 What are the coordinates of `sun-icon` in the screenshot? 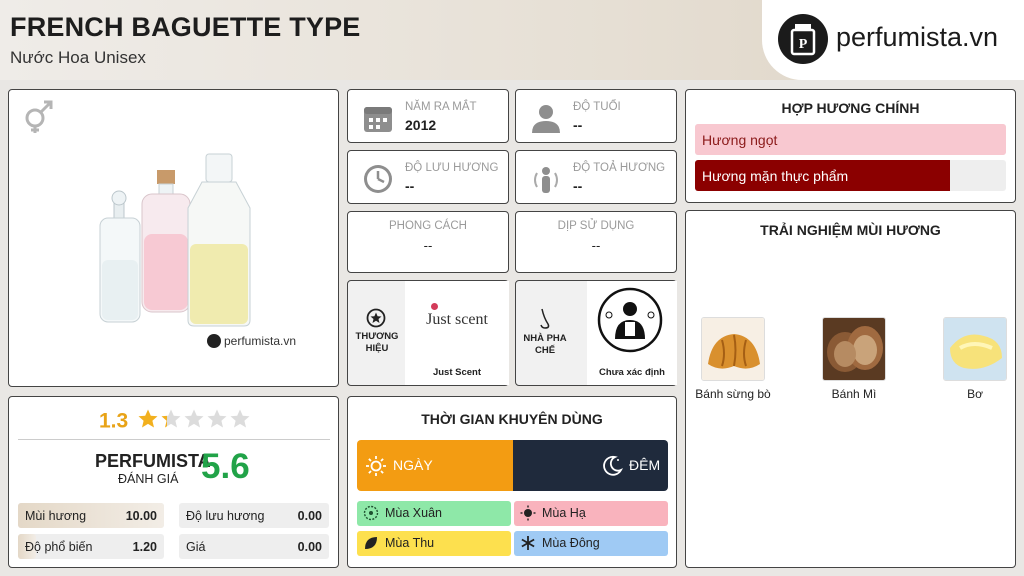 It's located at (376, 466).